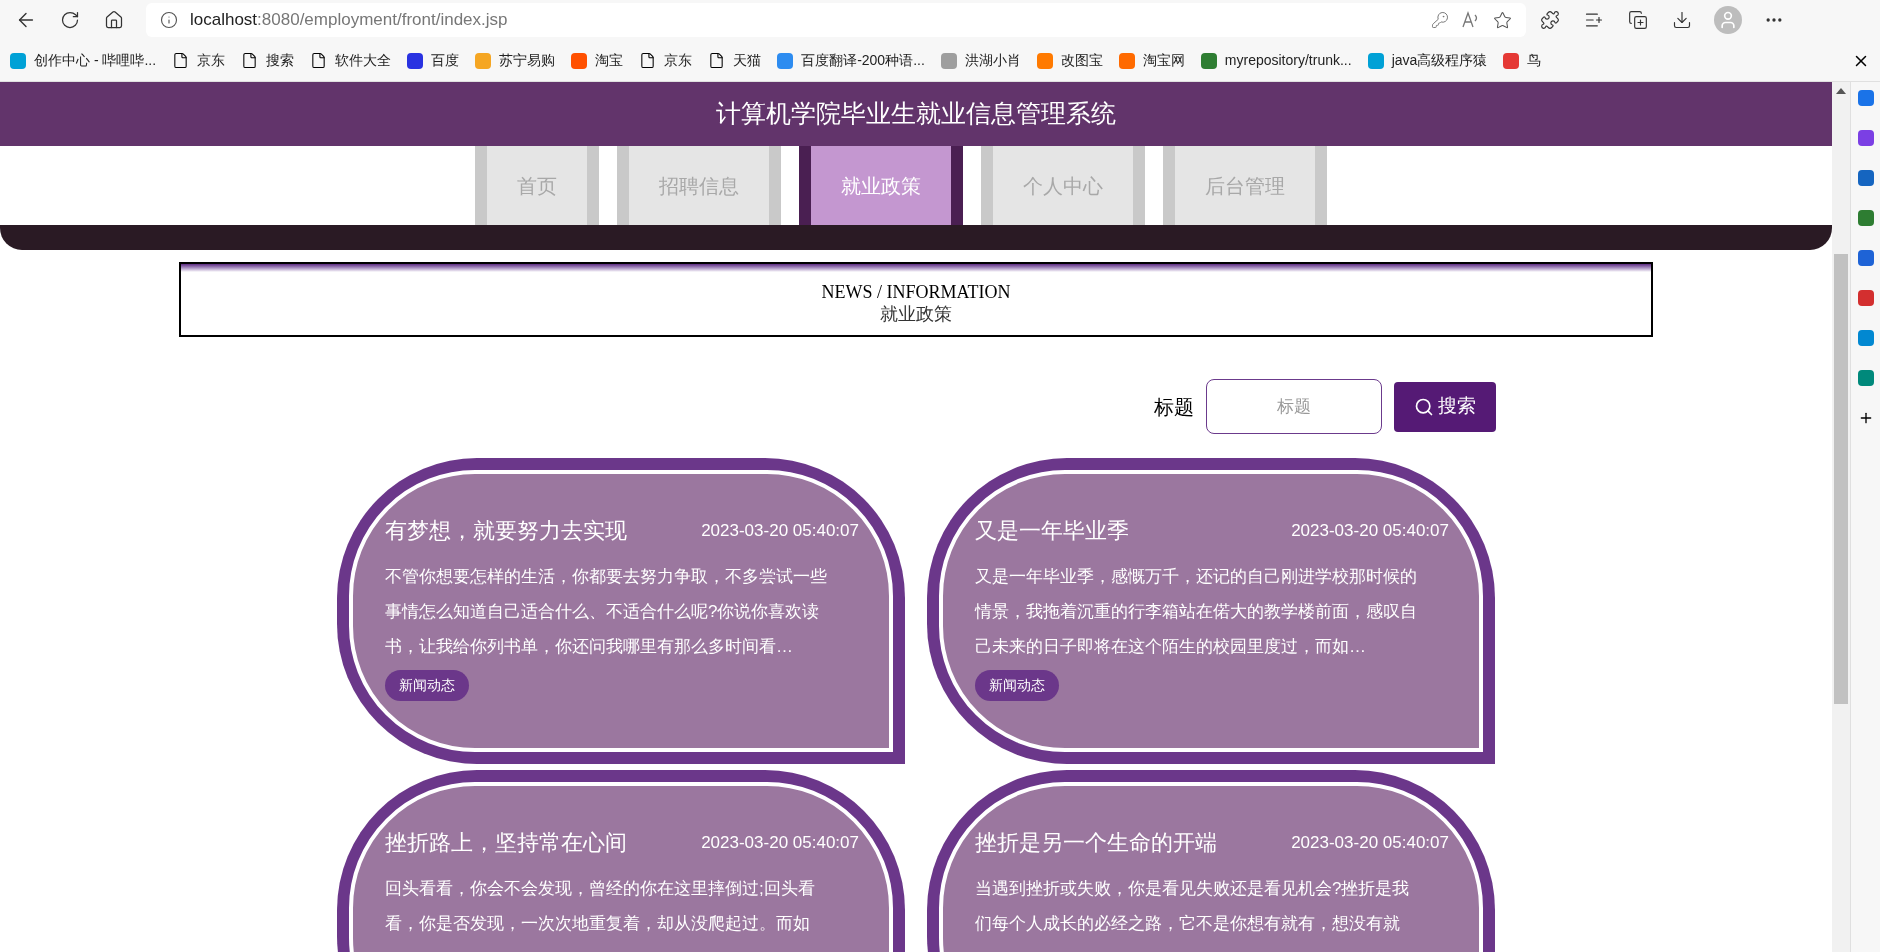 This screenshot has height=952, width=1880. I want to click on article-card: 有梦想，就要努力去实现 2023-03-20 05:40:07 不管你想要怎样的生活，你都要去努力争取，不多尝试一些事情怎么知道自己适合什么、不适合什么呢?你说你喜欢读书，让我给你列书单，你还问我哪里有那么多时间看… 新闻动态, so click(621, 611).